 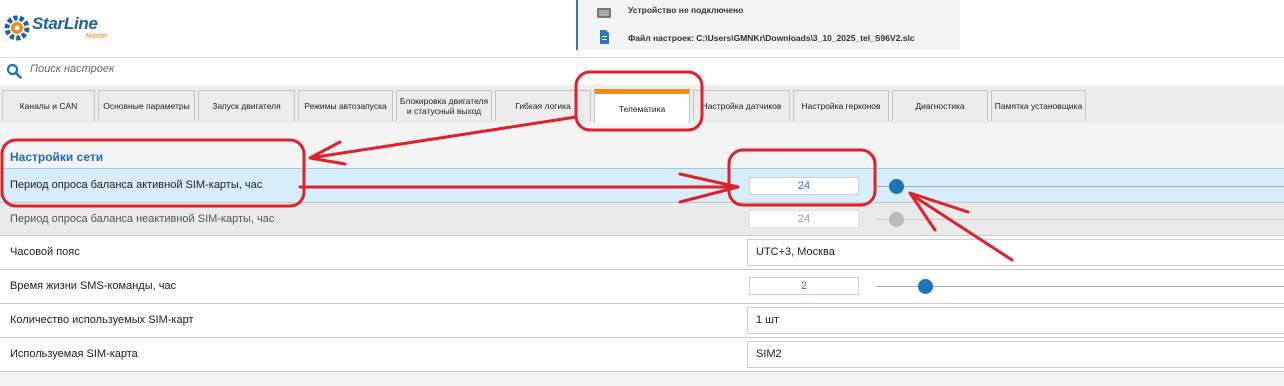 I want to click on search-input, so click(x=330, y=69).